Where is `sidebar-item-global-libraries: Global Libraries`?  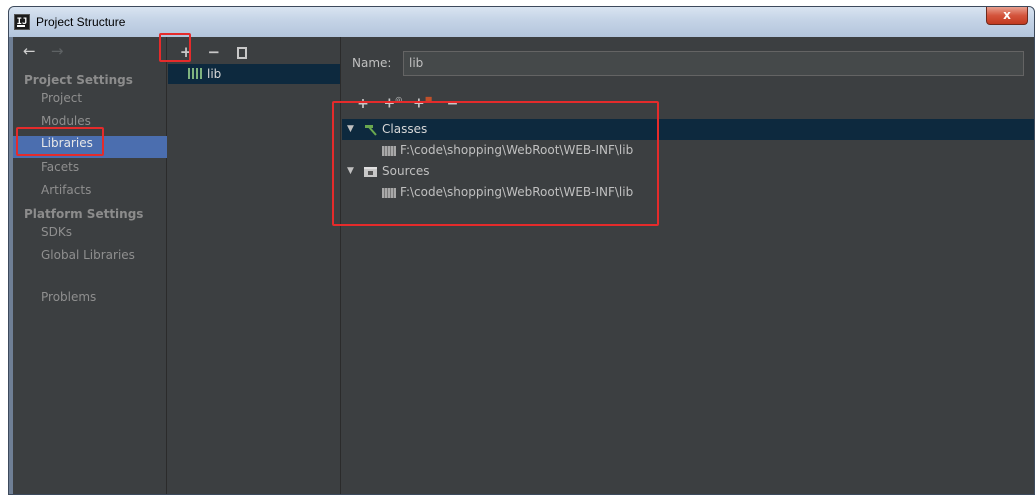 sidebar-item-global-libraries: Global Libraries is located at coordinates (90, 259).